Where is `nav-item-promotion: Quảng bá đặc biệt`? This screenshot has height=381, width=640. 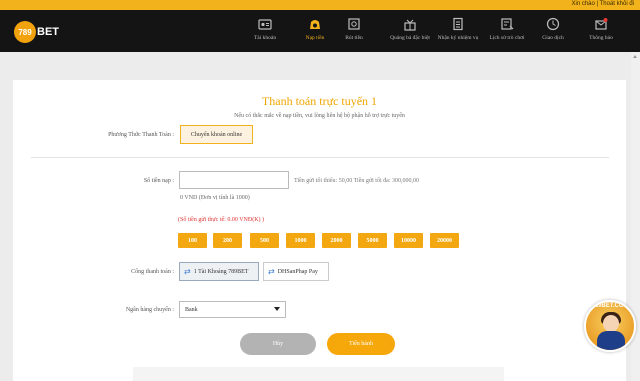
nav-item-promotion: Quảng bá đặc biệt is located at coordinates (410, 31).